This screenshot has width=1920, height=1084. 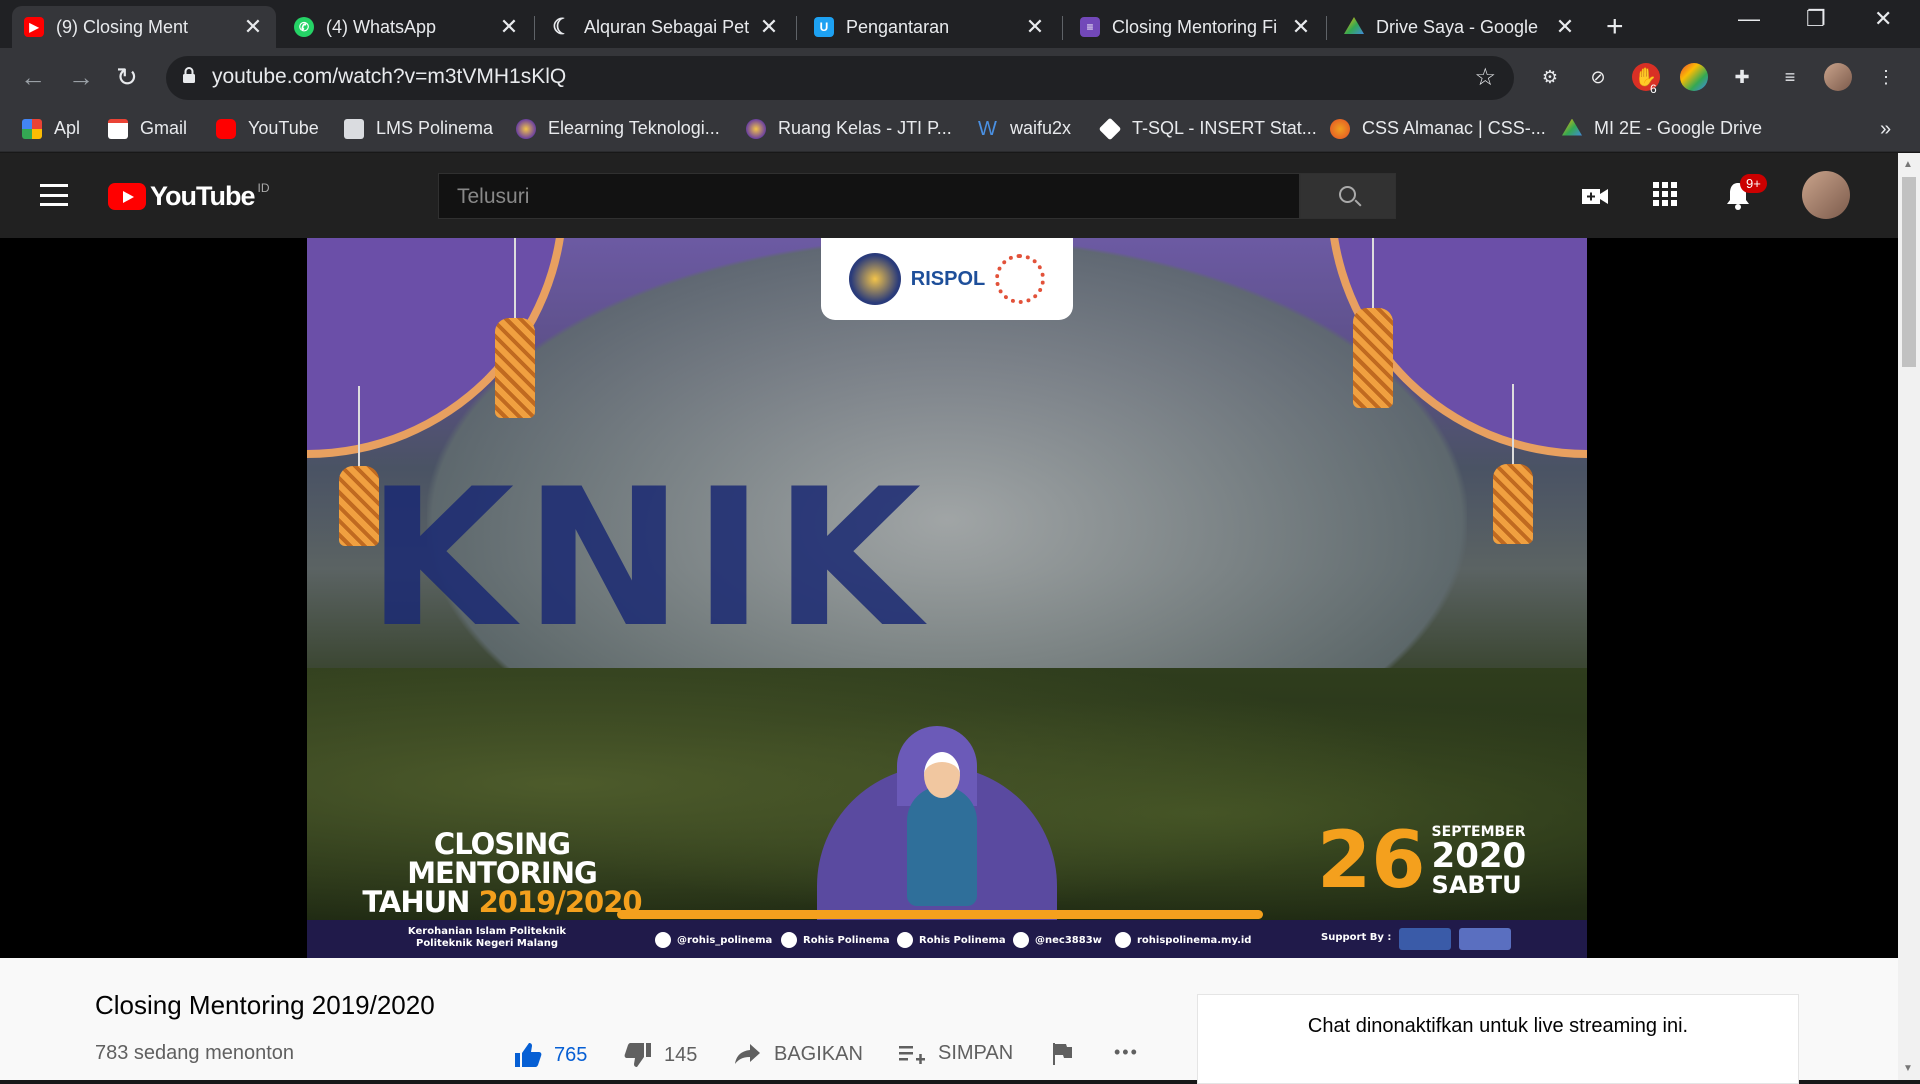 I want to click on create-video-icon, so click(x=1595, y=196).